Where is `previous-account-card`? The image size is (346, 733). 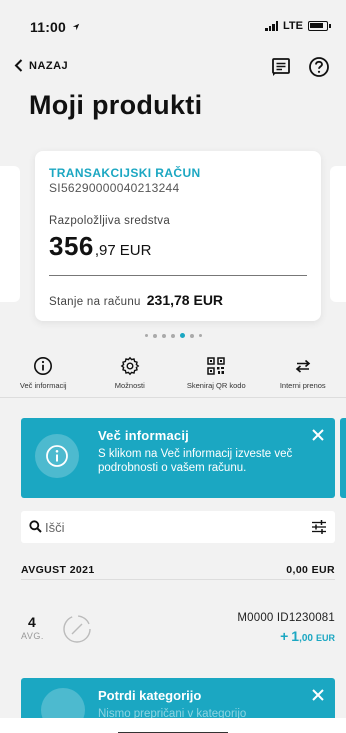 previous-account-card is located at coordinates (10, 234).